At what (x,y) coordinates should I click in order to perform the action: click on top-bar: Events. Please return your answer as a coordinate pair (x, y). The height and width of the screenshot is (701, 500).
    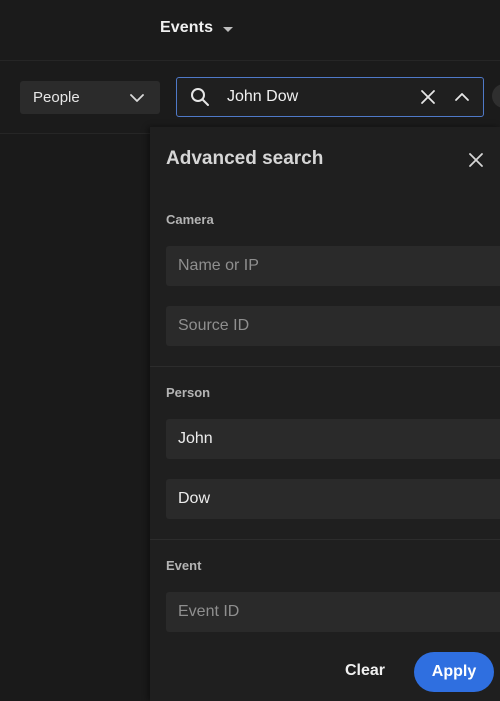
    Looking at the image, I should click on (250, 30).